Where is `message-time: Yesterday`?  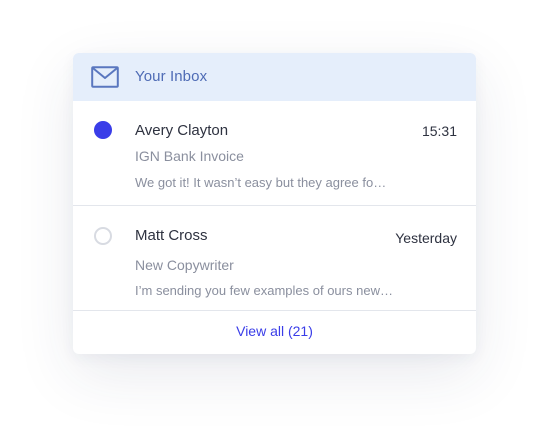
message-time: Yesterday is located at coordinates (426, 238).